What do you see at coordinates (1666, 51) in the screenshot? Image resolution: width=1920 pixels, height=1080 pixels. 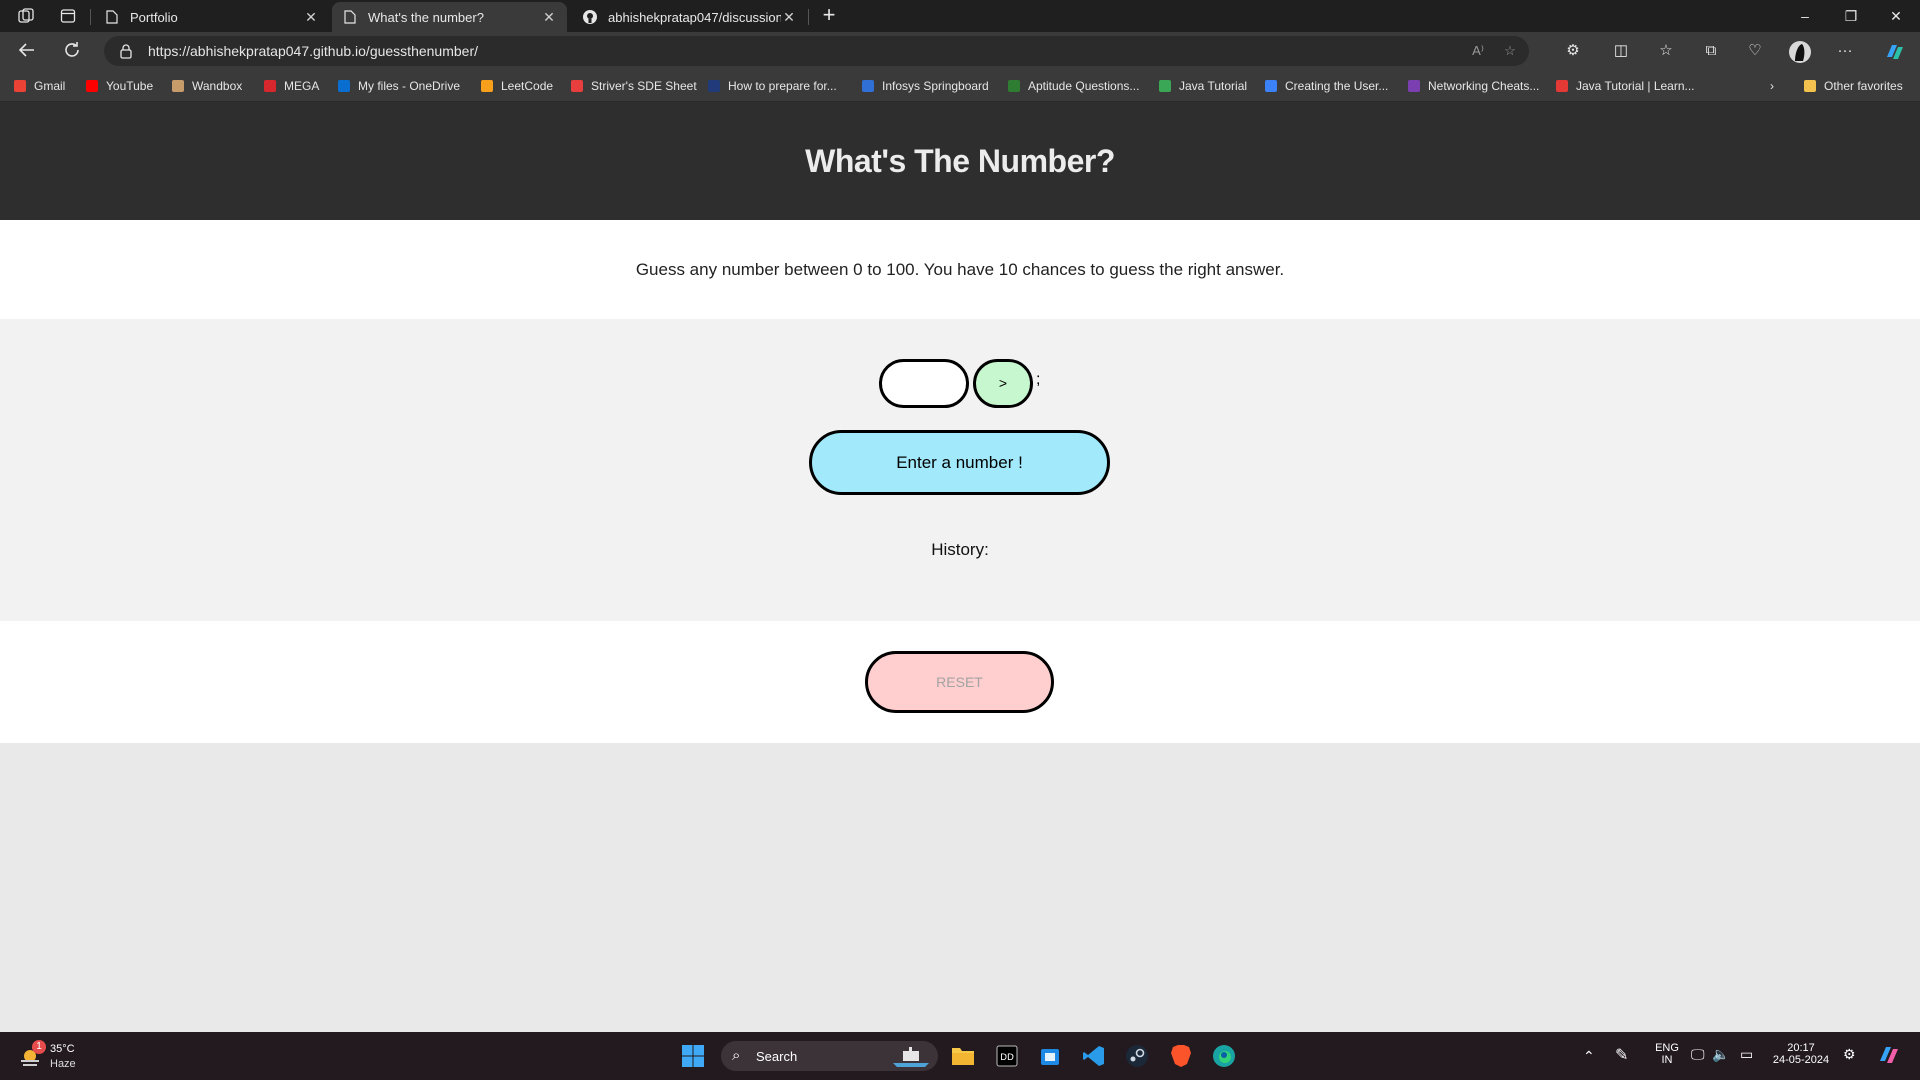 I see `favorites-icon: ☆` at bounding box center [1666, 51].